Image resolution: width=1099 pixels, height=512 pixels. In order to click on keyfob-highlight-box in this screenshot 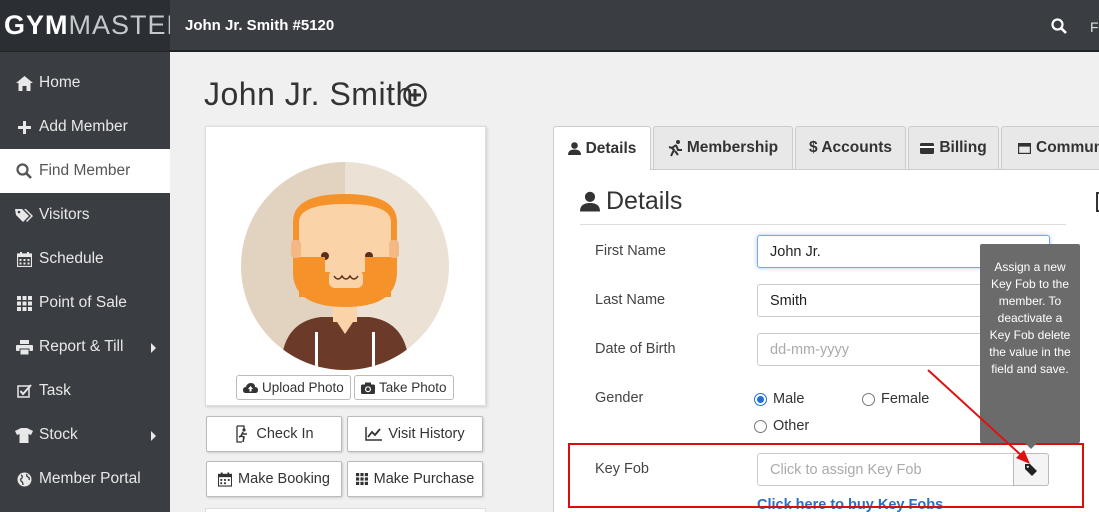, I will do `click(826, 475)`.